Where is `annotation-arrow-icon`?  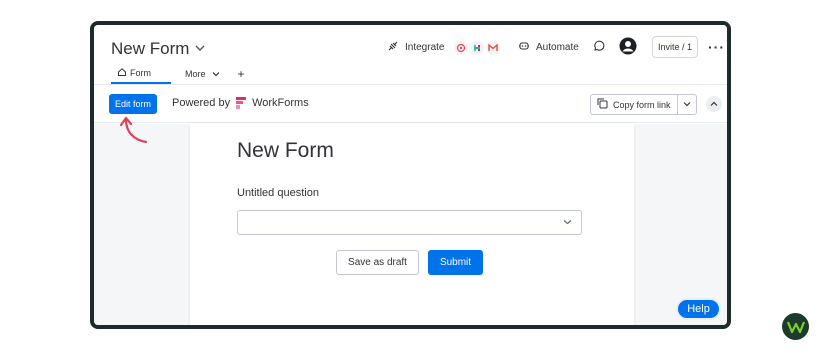
annotation-arrow-icon is located at coordinates (133, 130).